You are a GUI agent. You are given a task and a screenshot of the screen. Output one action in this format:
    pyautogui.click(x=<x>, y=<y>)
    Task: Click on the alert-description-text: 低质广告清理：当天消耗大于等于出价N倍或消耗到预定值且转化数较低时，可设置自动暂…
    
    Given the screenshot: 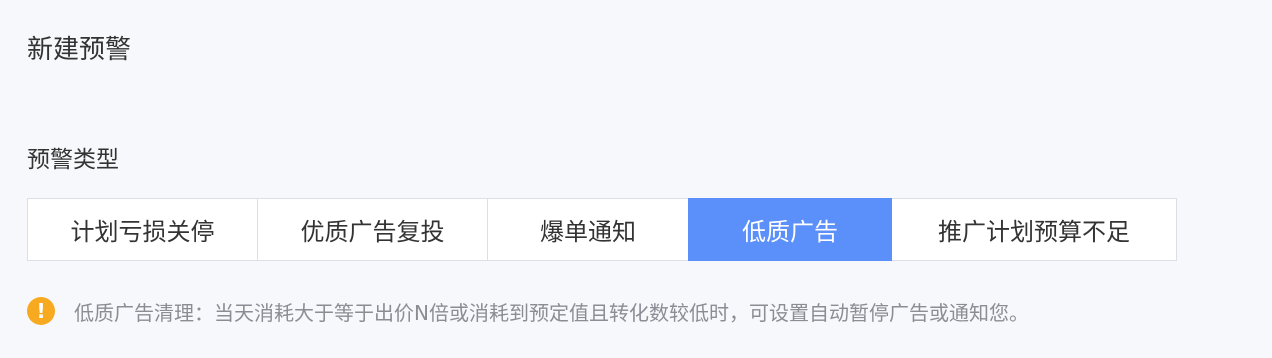 What is the action you would take?
    pyautogui.click(x=551, y=312)
    